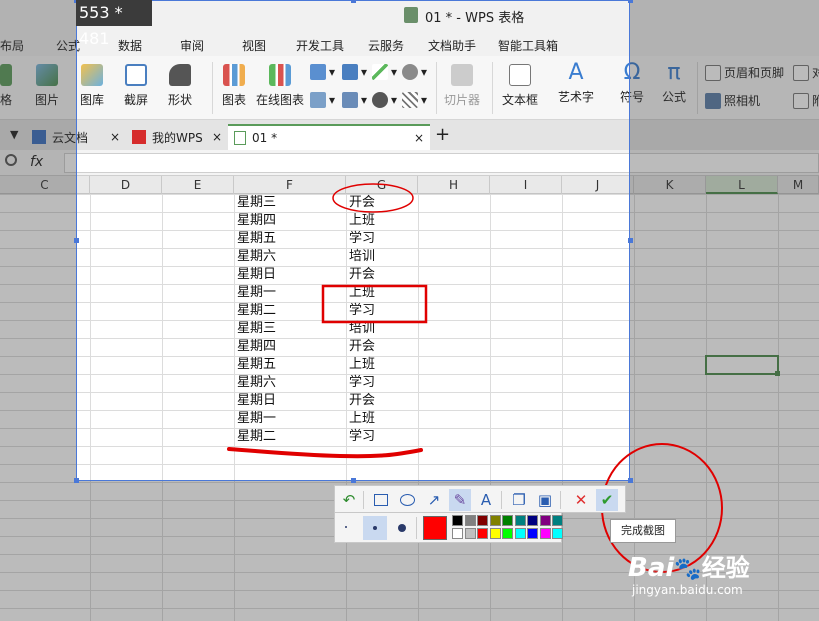 This screenshot has width=819, height=621. Describe the element at coordinates (576, 82) in the screenshot. I see `wordart-button: A 艺术字` at that location.